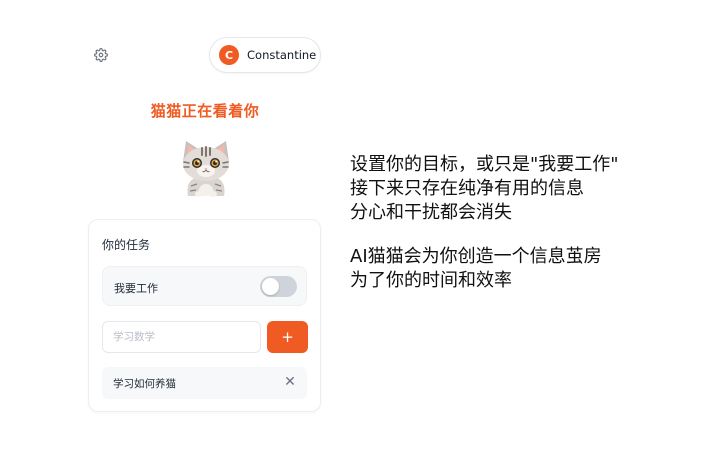  I want to click on settings-button, so click(101, 55).